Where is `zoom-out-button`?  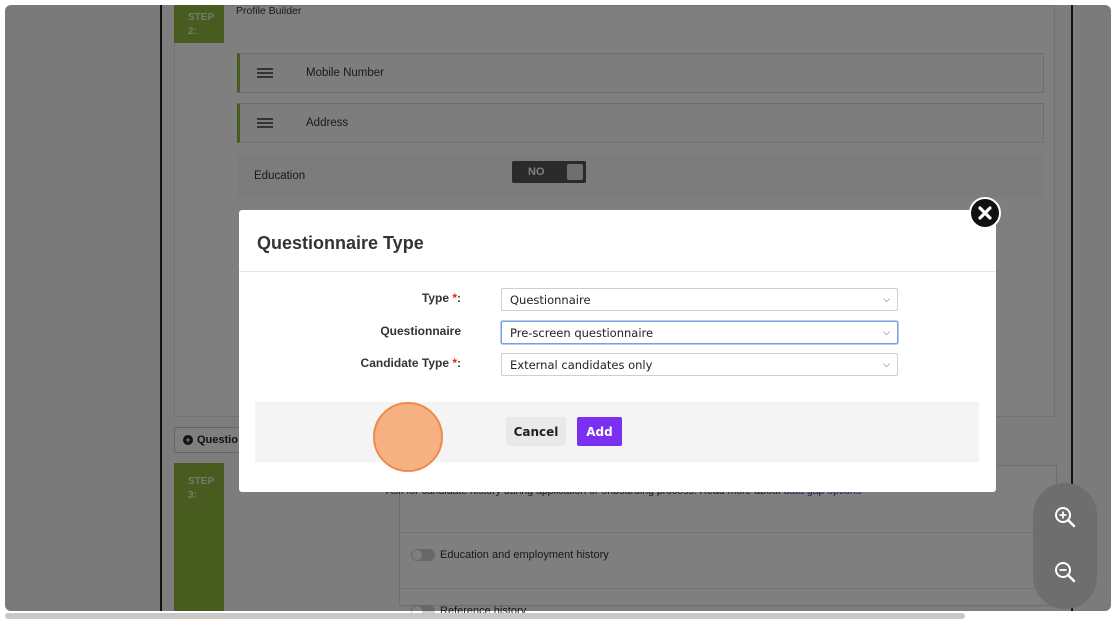
zoom-out-button is located at coordinates (1065, 572).